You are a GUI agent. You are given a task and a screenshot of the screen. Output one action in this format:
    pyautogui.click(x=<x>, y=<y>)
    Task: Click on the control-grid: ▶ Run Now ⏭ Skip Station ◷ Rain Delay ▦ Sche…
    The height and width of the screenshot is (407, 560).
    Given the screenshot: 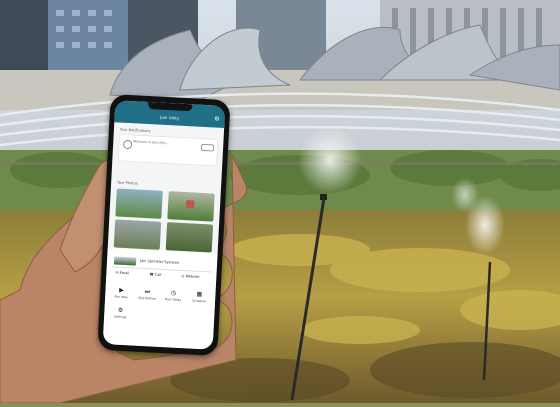 What is the action you would take?
    pyautogui.click(x=160, y=296)
    